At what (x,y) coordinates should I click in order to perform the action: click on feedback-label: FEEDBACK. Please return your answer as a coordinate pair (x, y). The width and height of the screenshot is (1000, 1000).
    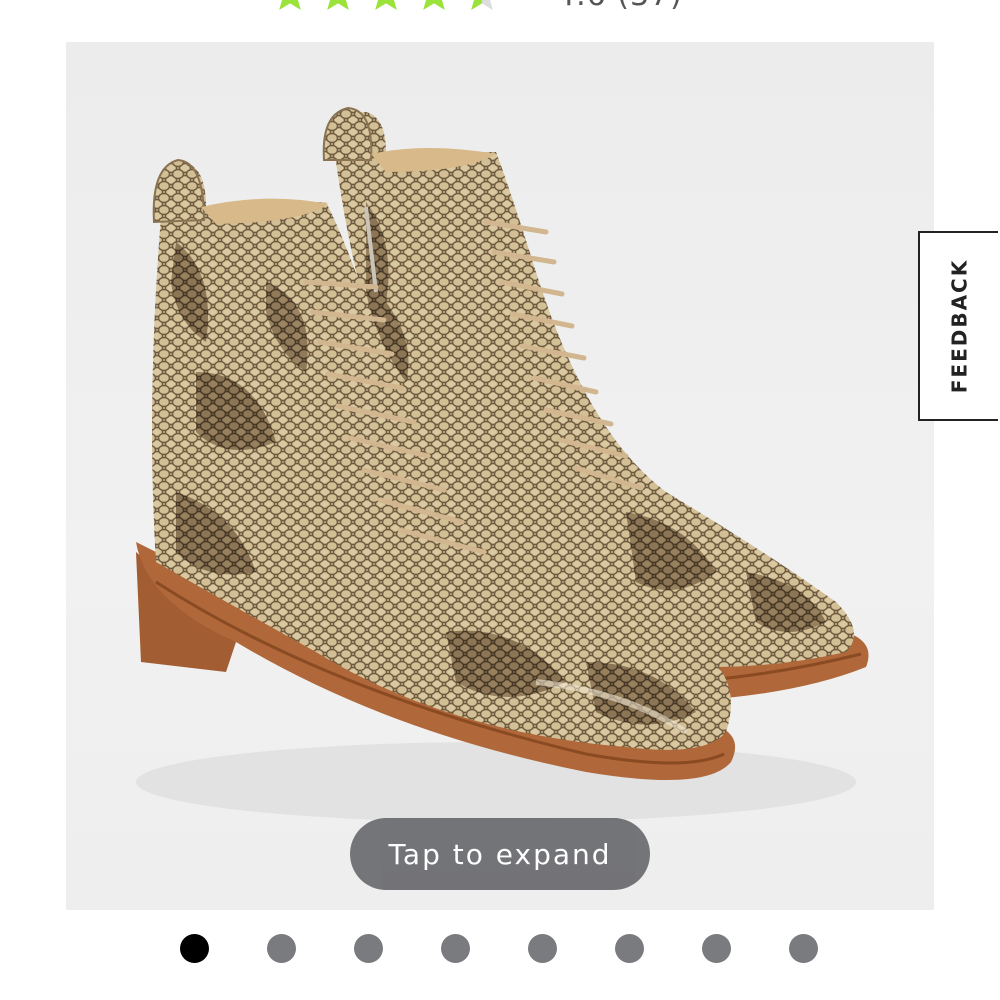
    Looking at the image, I should click on (959, 326).